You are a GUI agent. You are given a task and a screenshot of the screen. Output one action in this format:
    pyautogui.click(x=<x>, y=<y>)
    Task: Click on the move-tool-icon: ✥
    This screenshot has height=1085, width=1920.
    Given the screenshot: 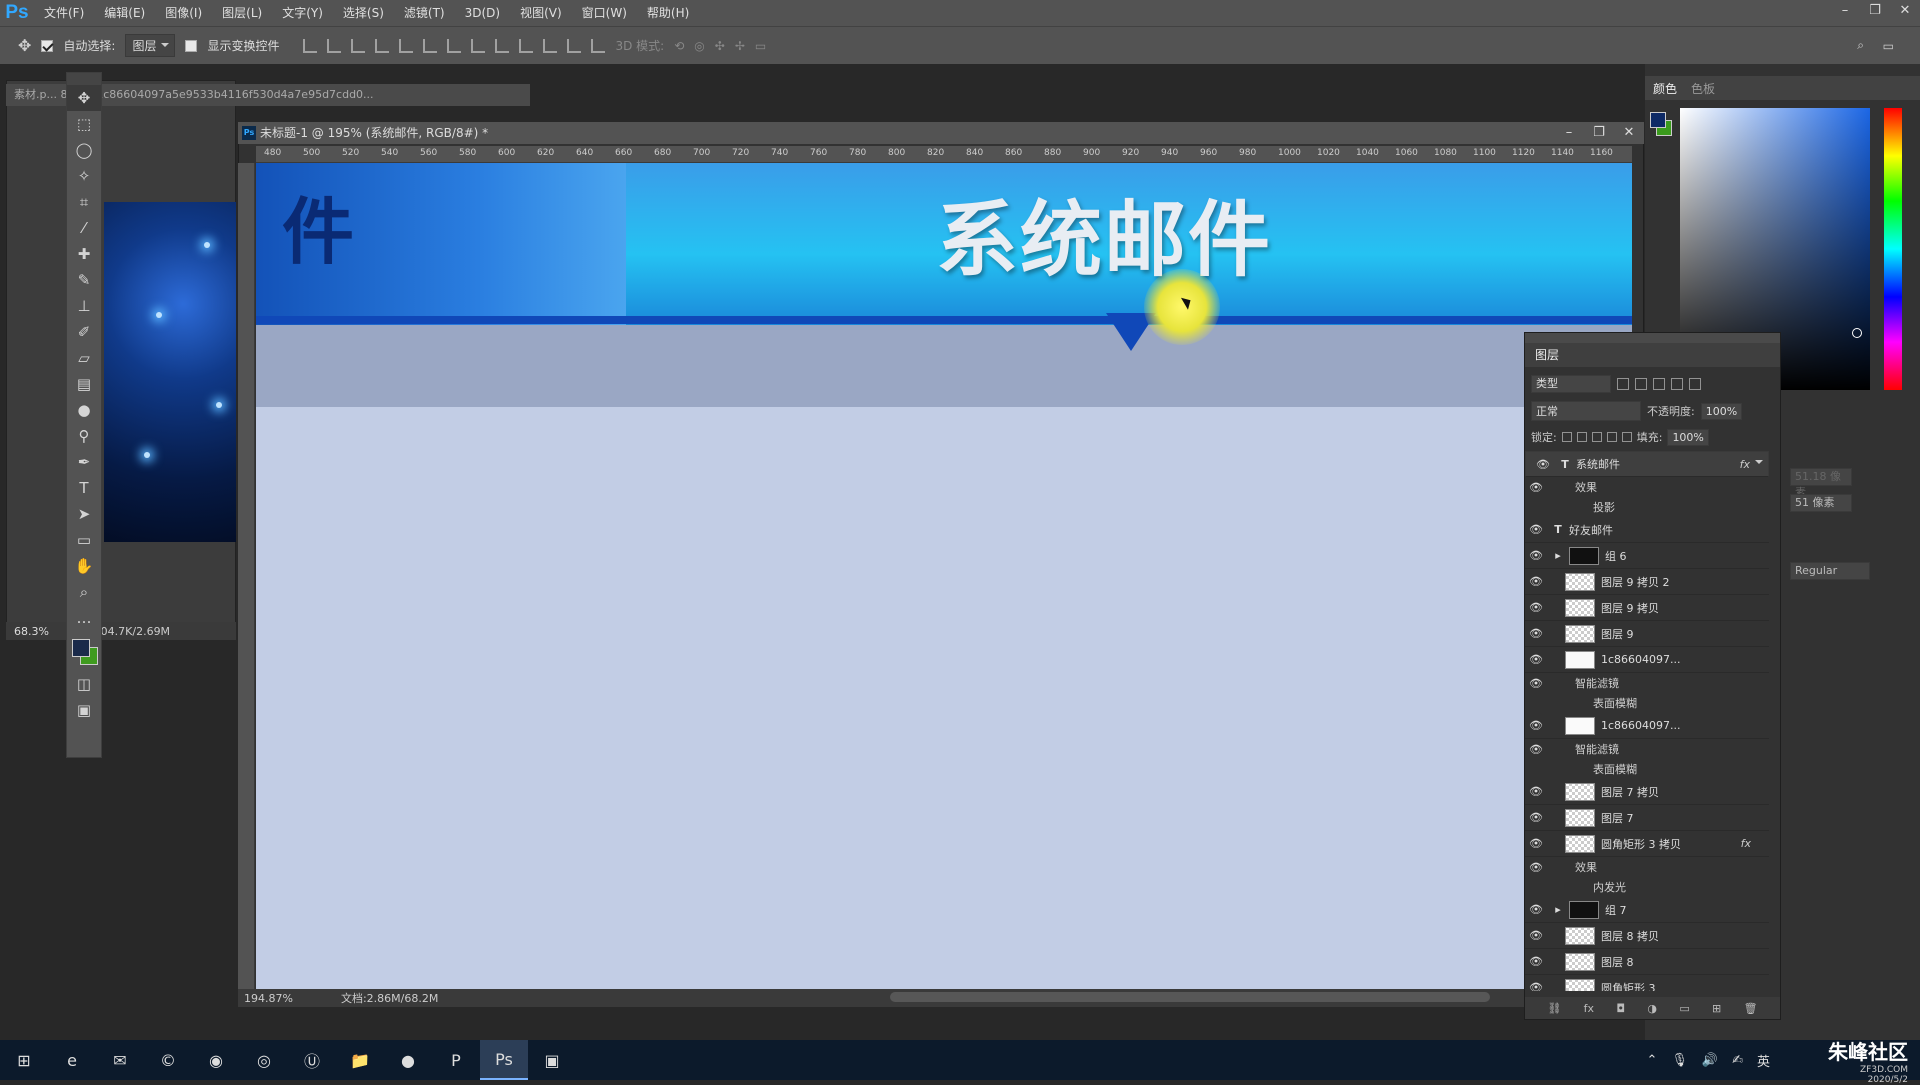 What is the action you would take?
    pyautogui.click(x=84, y=98)
    